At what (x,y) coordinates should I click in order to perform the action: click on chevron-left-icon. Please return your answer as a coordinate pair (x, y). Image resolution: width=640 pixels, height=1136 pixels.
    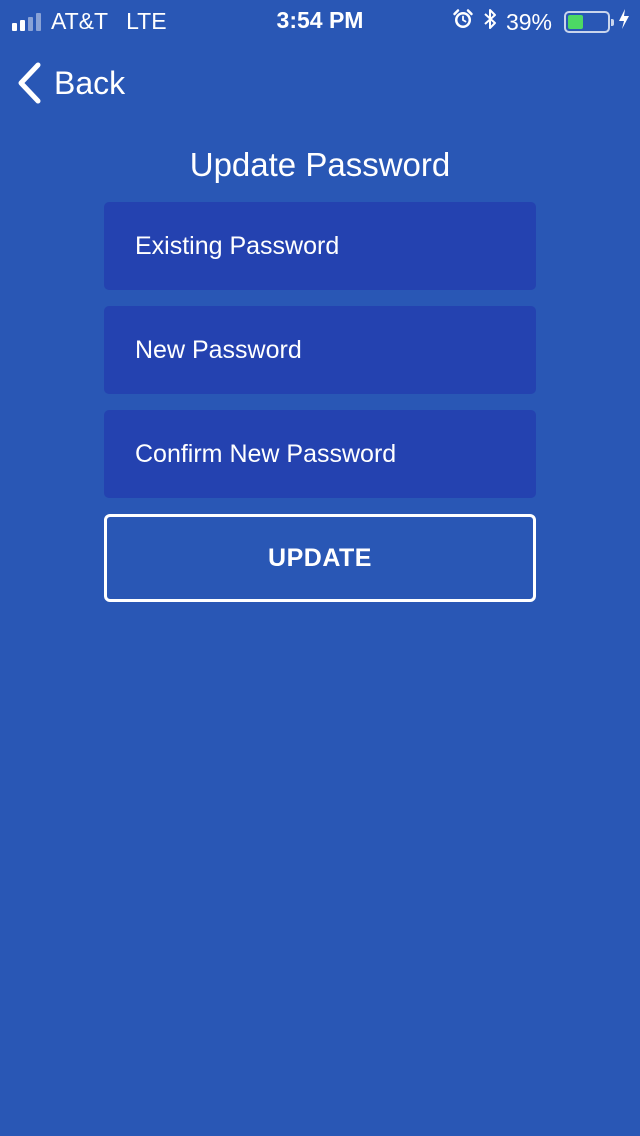
    Looking at the image, I should click on (29, 83).